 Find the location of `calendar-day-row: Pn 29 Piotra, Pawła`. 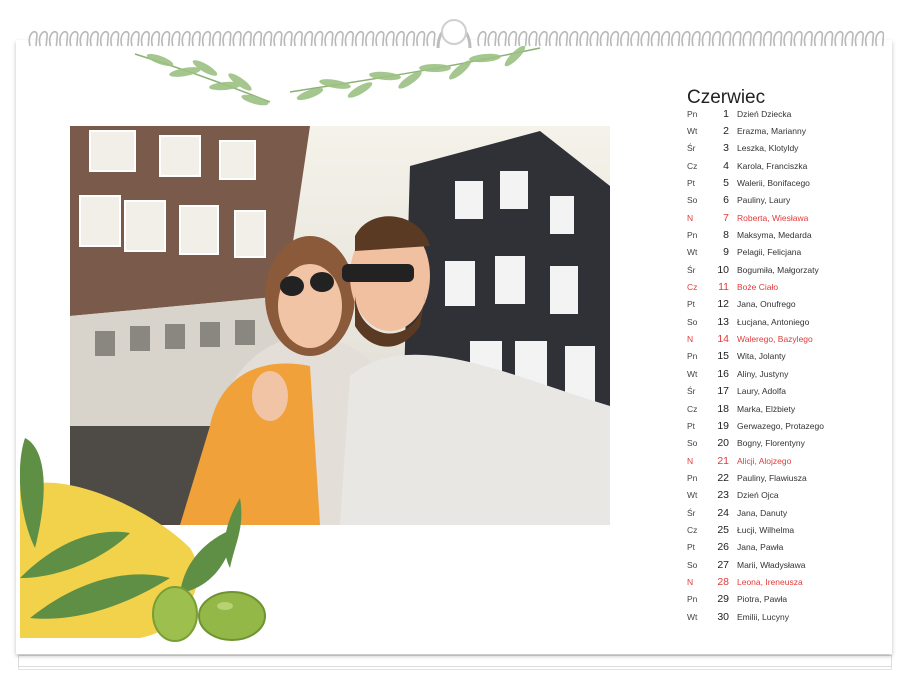

calendar-day-row: Pn 29 Piotra, Pawła is located at coordinates (777, 599).